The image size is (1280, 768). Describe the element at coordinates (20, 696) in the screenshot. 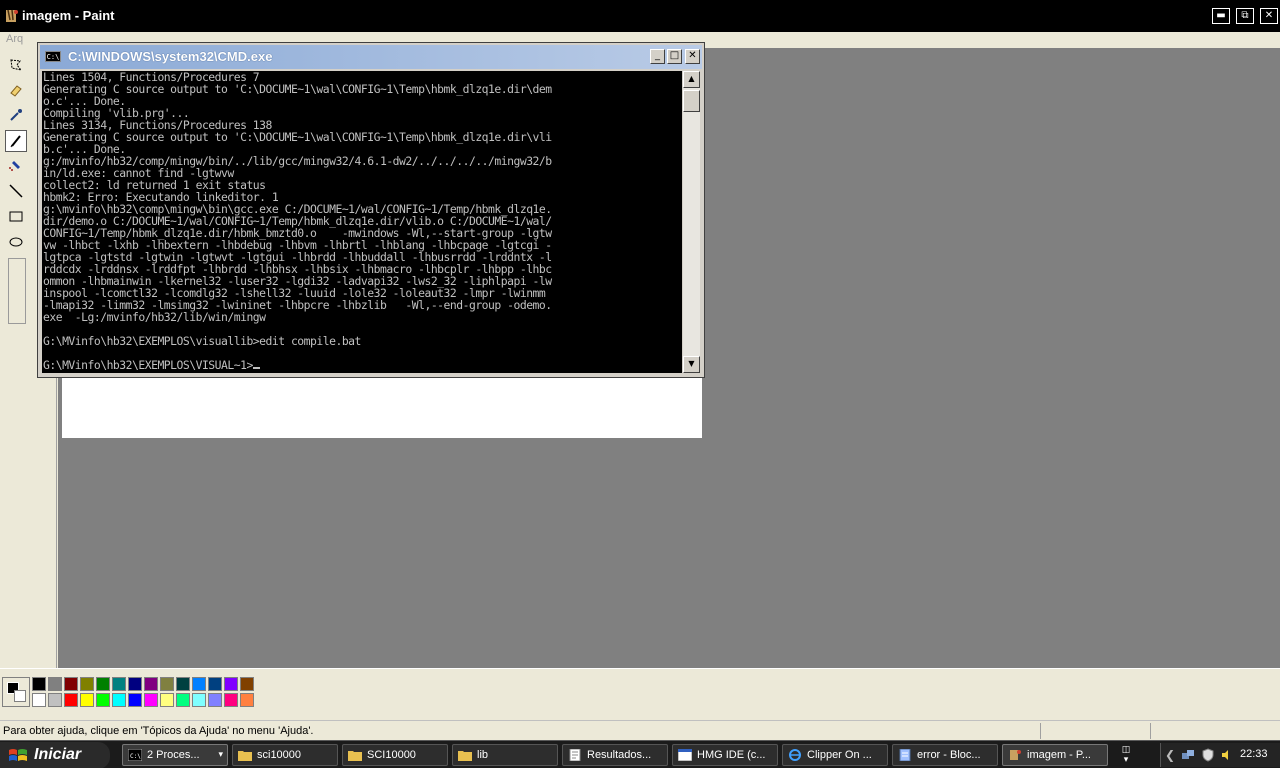

I see `background-color` at that location.